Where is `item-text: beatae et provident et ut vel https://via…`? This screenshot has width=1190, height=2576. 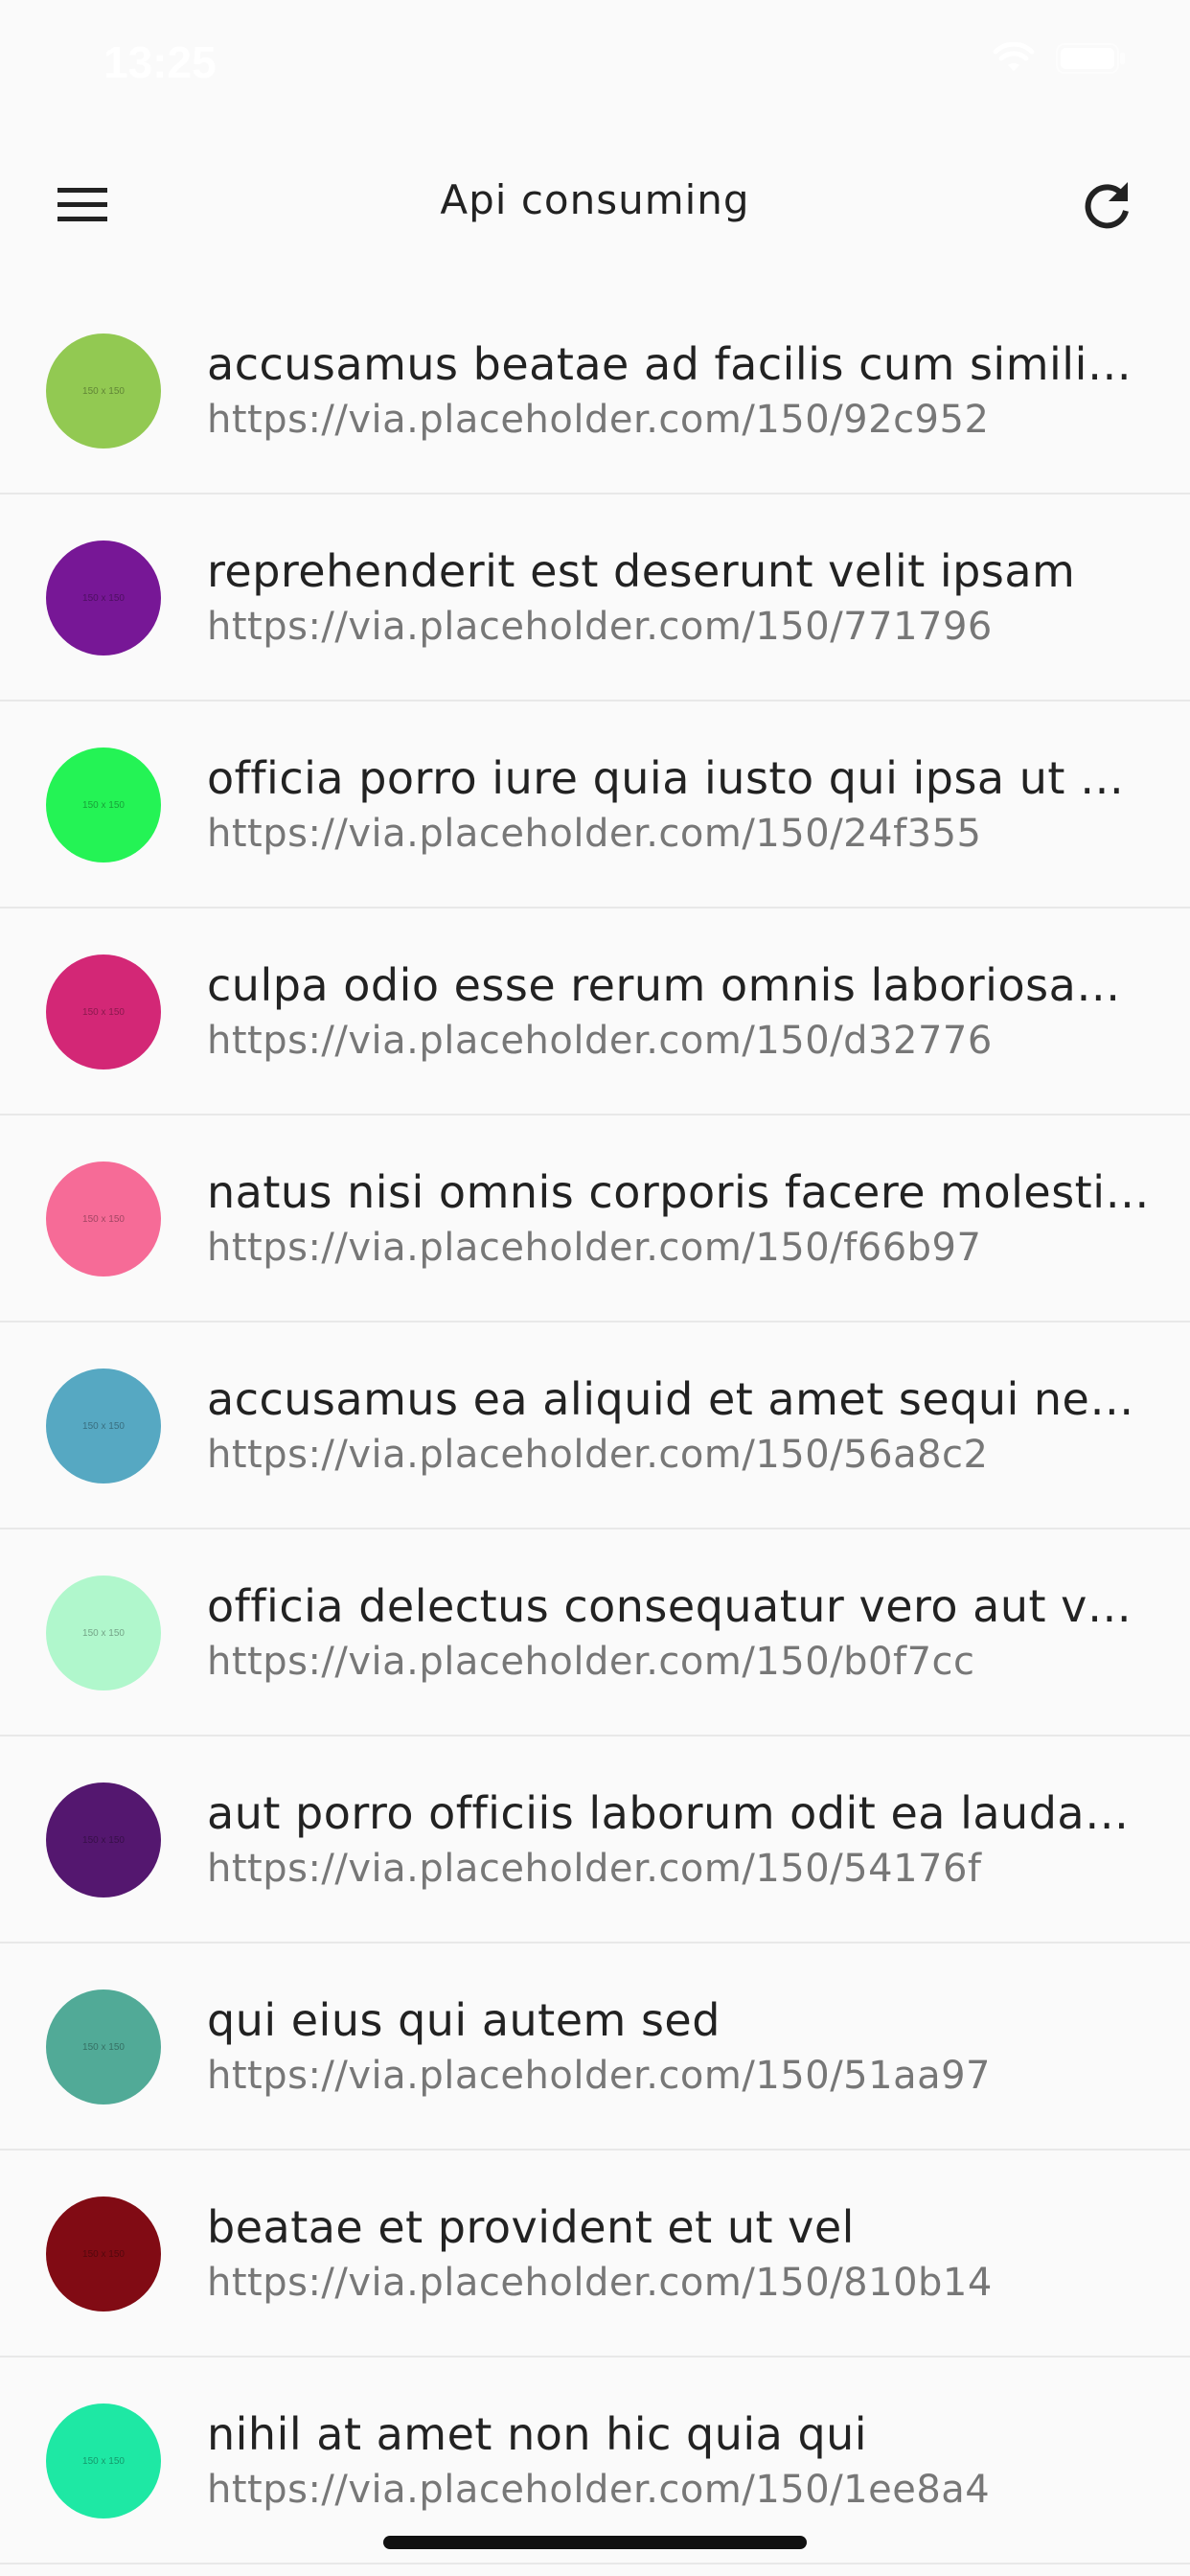
item-text: beatae et provident et ut vel https://via… is located at coordinates (680, 2254).